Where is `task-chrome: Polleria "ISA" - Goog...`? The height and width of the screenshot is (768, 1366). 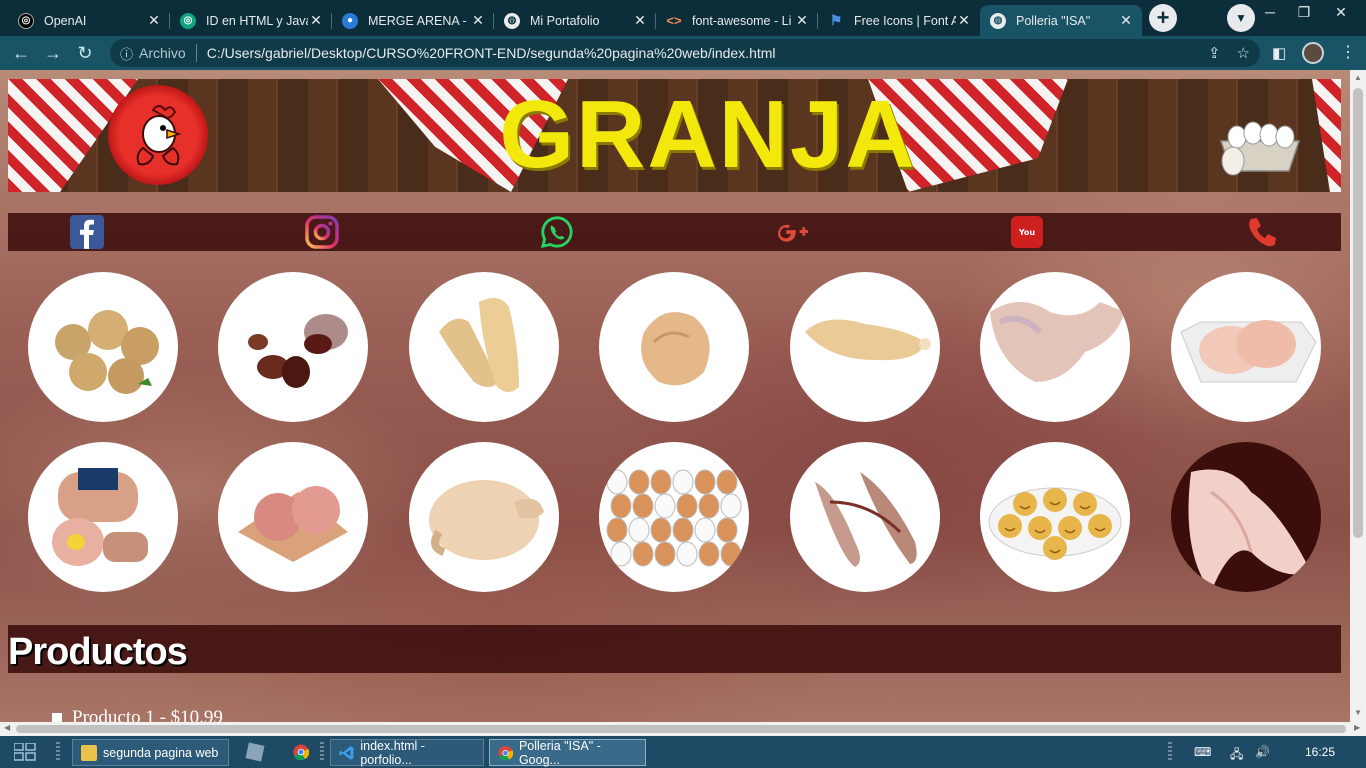 task-chrome: Polleria "ISA" - Goog... is located at coordinates (567, 753).